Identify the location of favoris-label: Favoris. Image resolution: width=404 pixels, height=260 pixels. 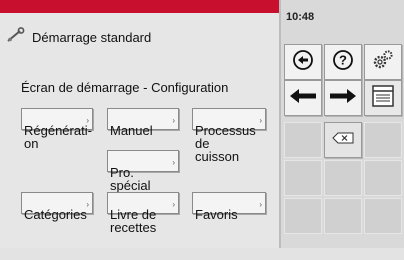
(216, 214).